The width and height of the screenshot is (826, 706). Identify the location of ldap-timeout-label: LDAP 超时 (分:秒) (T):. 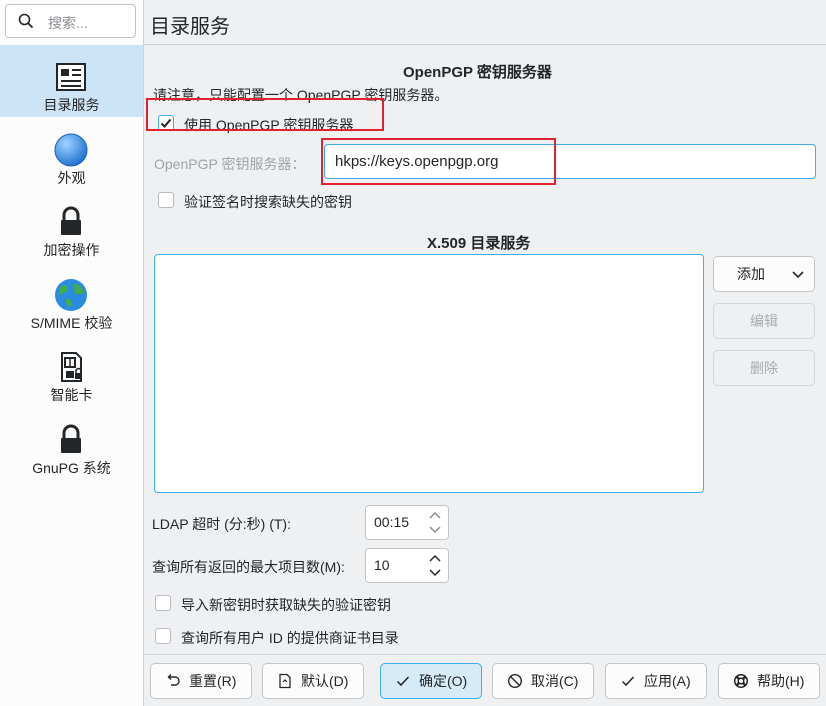
(221, 524).